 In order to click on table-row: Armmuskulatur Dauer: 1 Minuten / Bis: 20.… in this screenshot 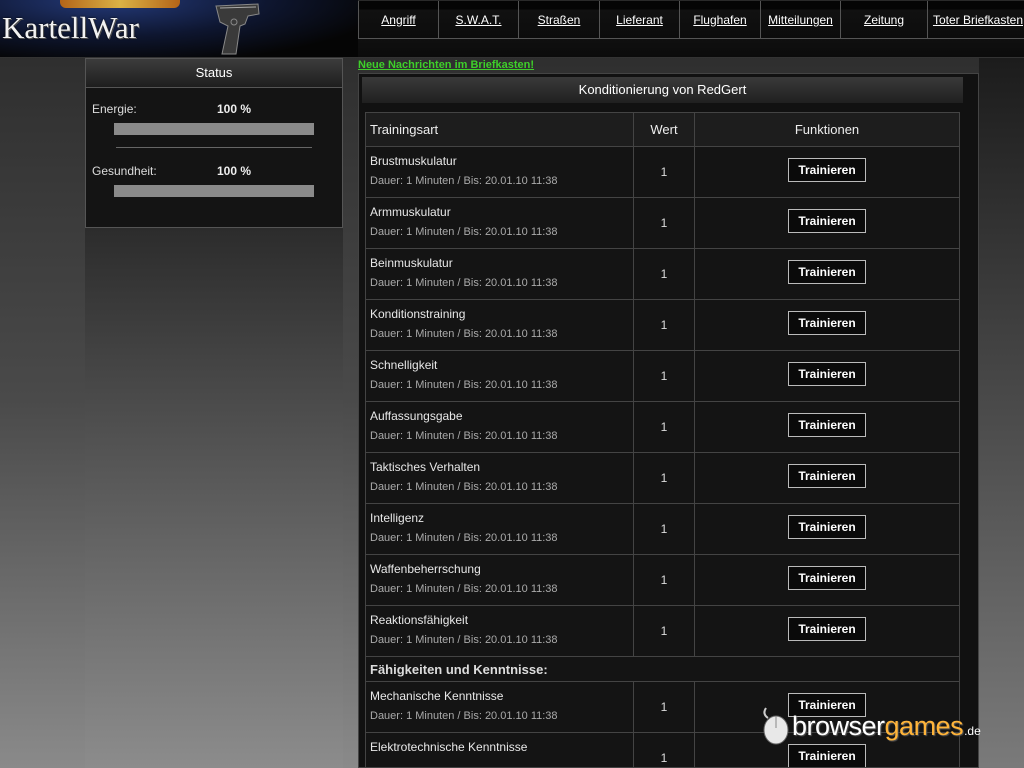, I will do `click(662, 223)`.